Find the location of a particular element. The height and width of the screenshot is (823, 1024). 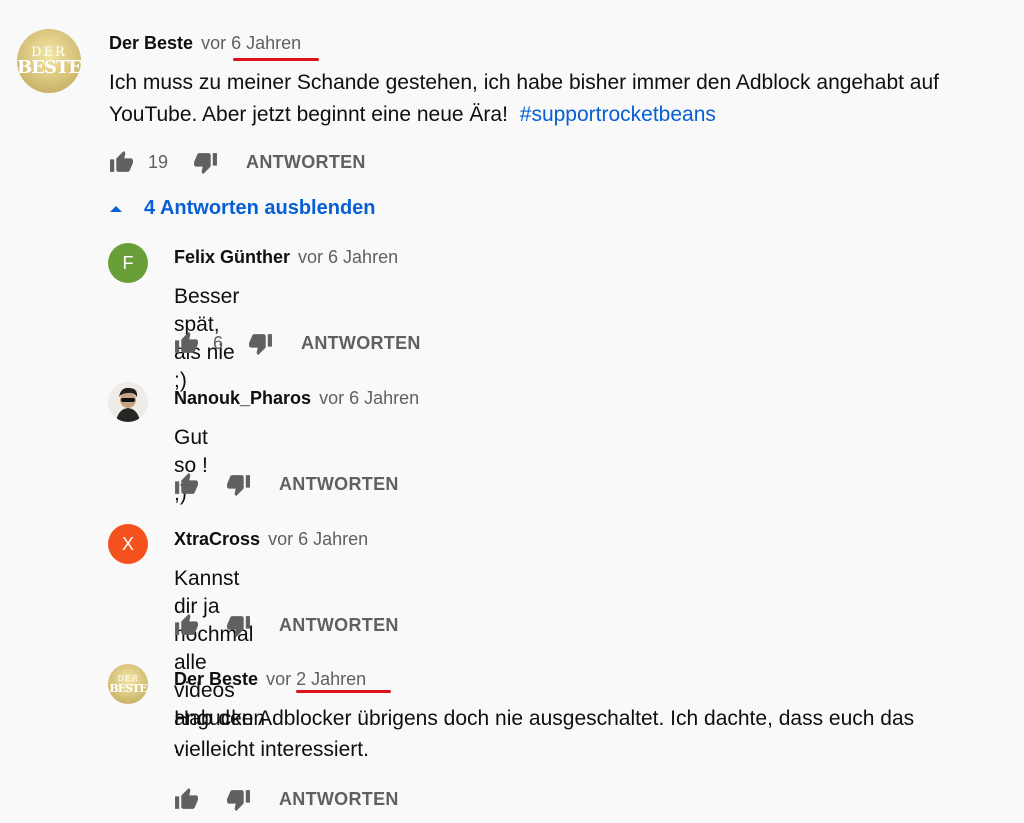

comment-header: Felix Günther vor 6 Jahren is located at coordinates (286, 257).